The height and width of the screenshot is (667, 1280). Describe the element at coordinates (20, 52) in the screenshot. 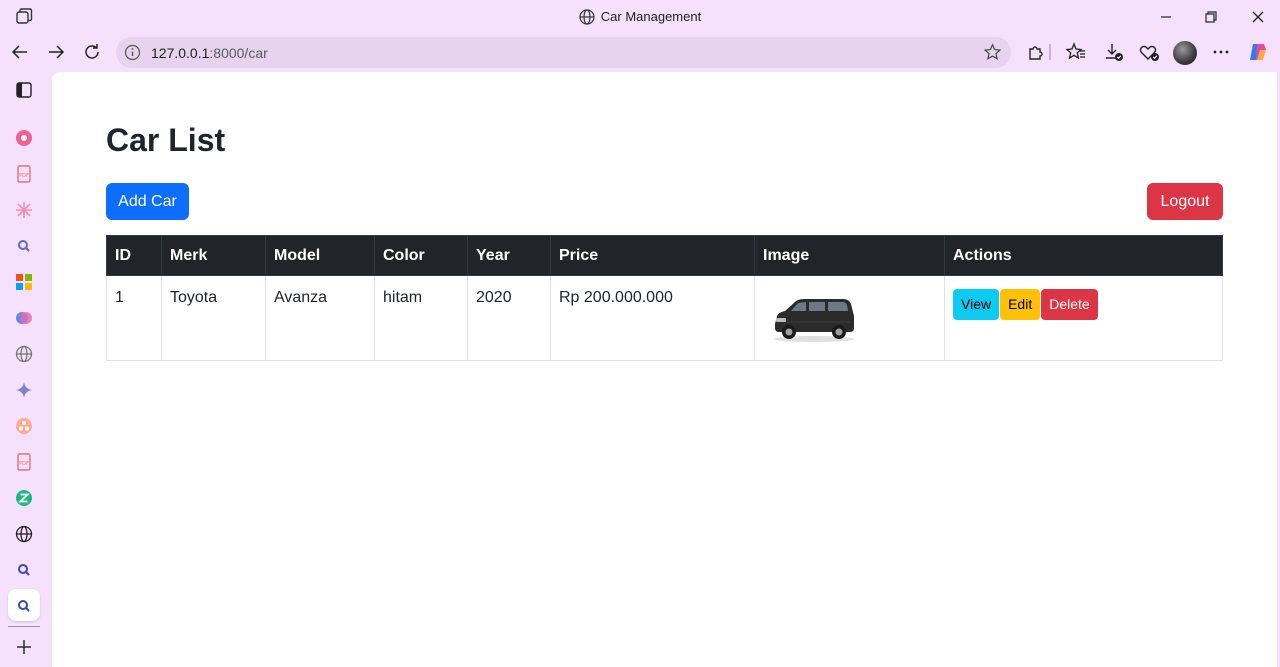

I see `back-icon` at that location.